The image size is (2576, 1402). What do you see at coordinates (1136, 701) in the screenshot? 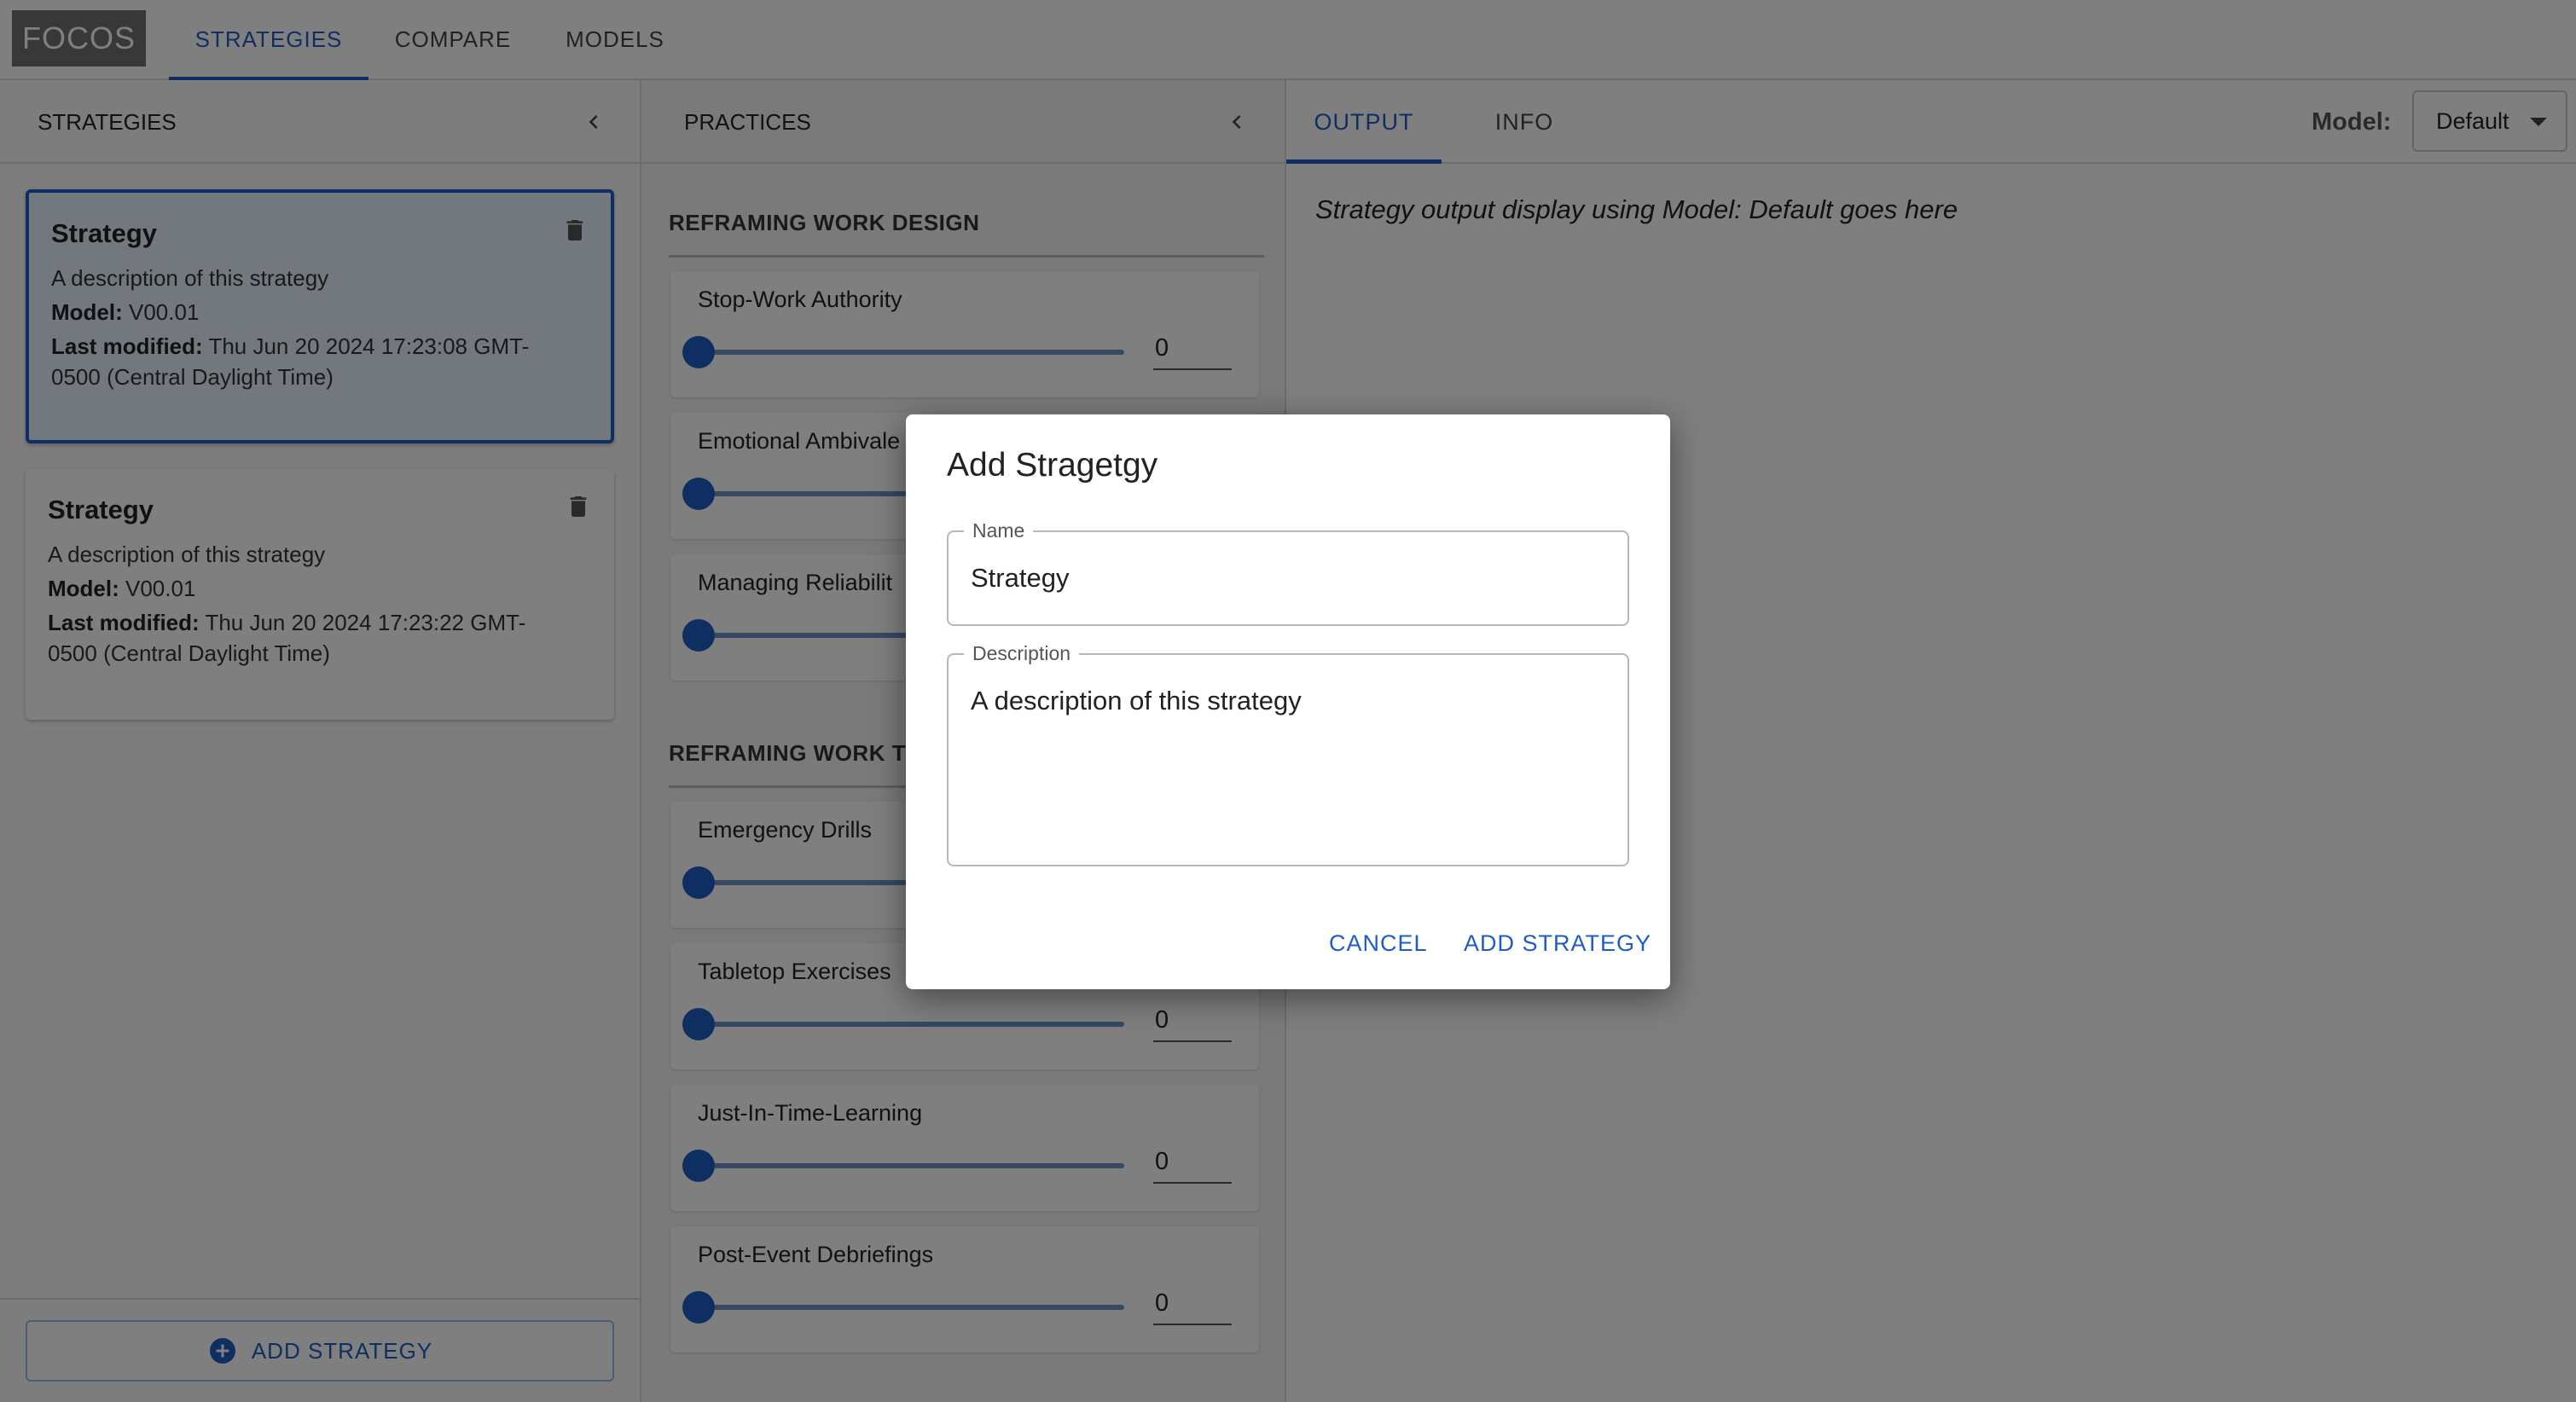
I see `description-field-value: A description of this strategy` at bounding box center [1136, 701].